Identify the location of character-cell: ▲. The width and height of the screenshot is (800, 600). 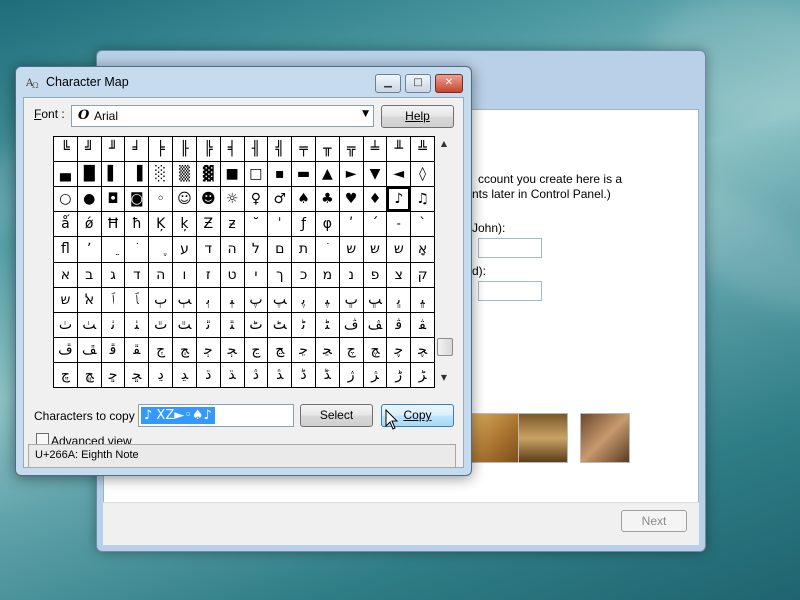
(327, 174).